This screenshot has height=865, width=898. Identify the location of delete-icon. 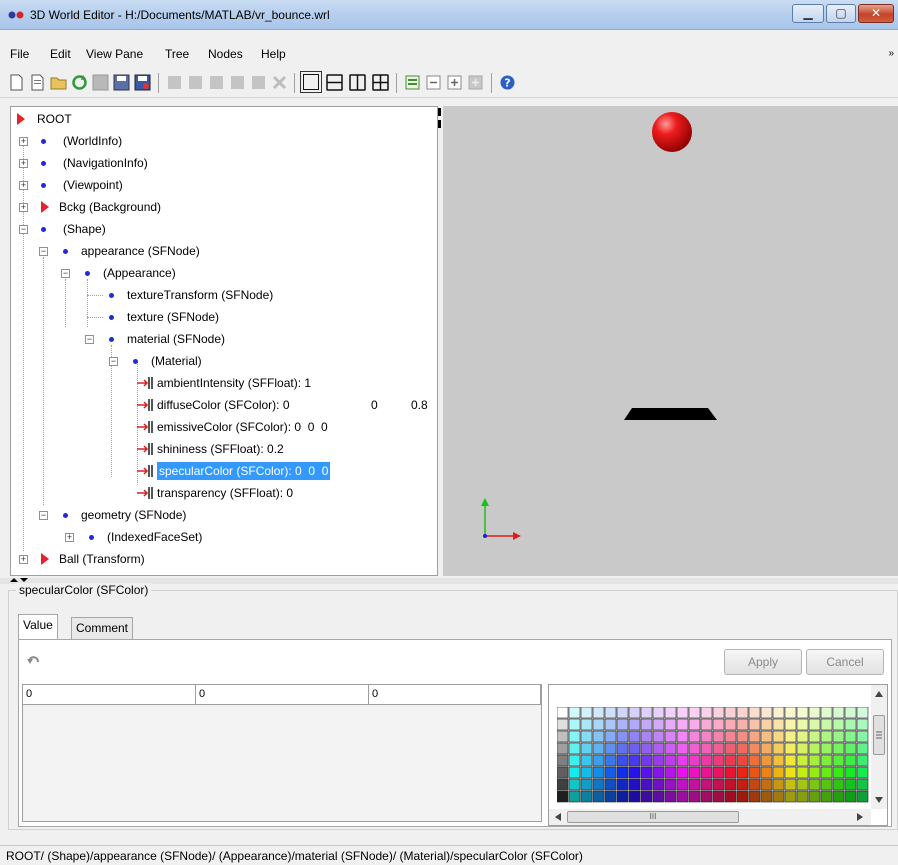
(279, 82).